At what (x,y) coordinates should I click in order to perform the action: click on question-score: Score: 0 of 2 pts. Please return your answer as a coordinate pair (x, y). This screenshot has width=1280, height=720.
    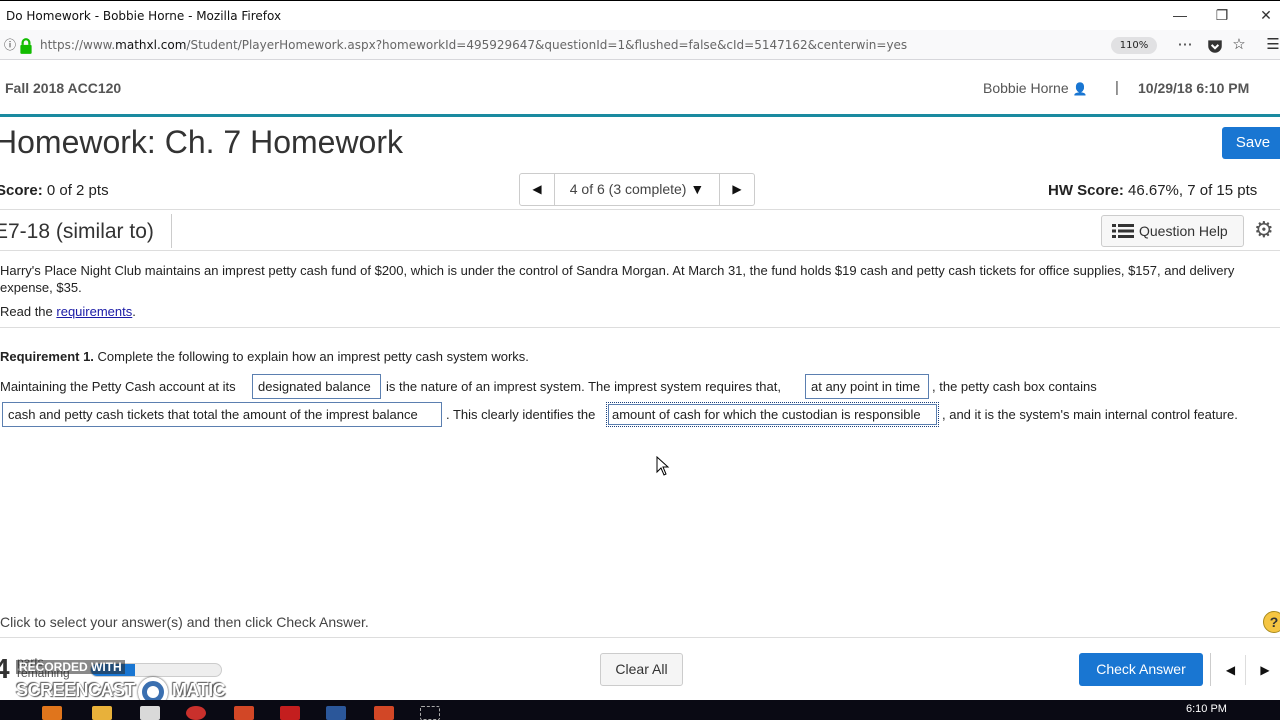
    Looking at the image, I should click on (54, 190).